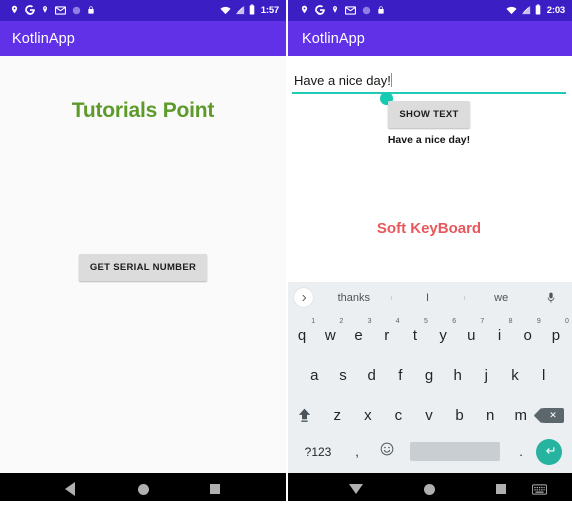 The height and width of the screenshot is (505, 572). I want to click on signal-icon, so click(240, 11).